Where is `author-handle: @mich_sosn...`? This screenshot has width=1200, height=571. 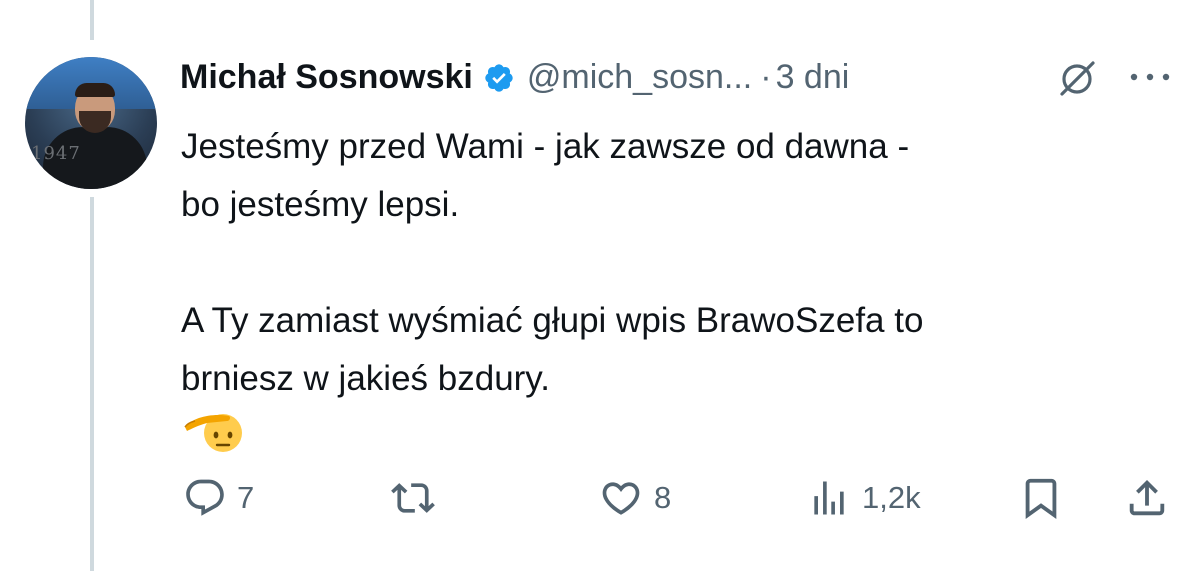
author-handle: @mich_sosn... is located at coordinates (639, 77).